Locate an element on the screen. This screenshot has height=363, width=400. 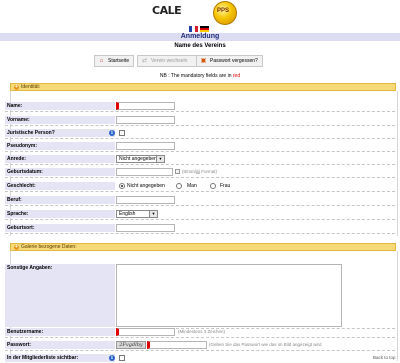
anrede-select: Nicht angegeben ▼ is located at coordinates (140, 159).